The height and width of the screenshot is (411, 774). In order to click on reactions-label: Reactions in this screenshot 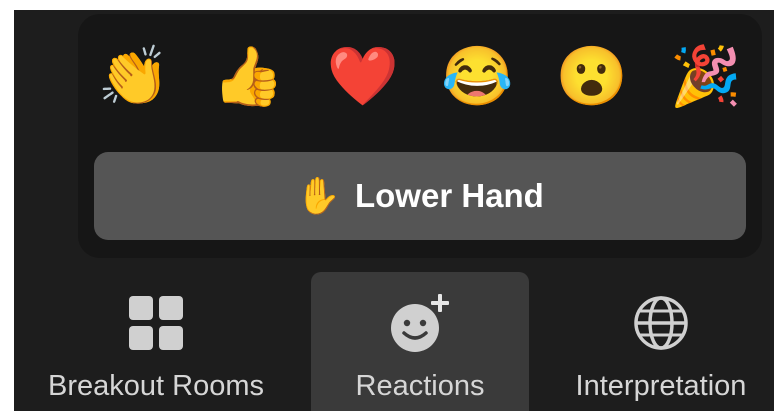, I will do `click(420, 386)`.